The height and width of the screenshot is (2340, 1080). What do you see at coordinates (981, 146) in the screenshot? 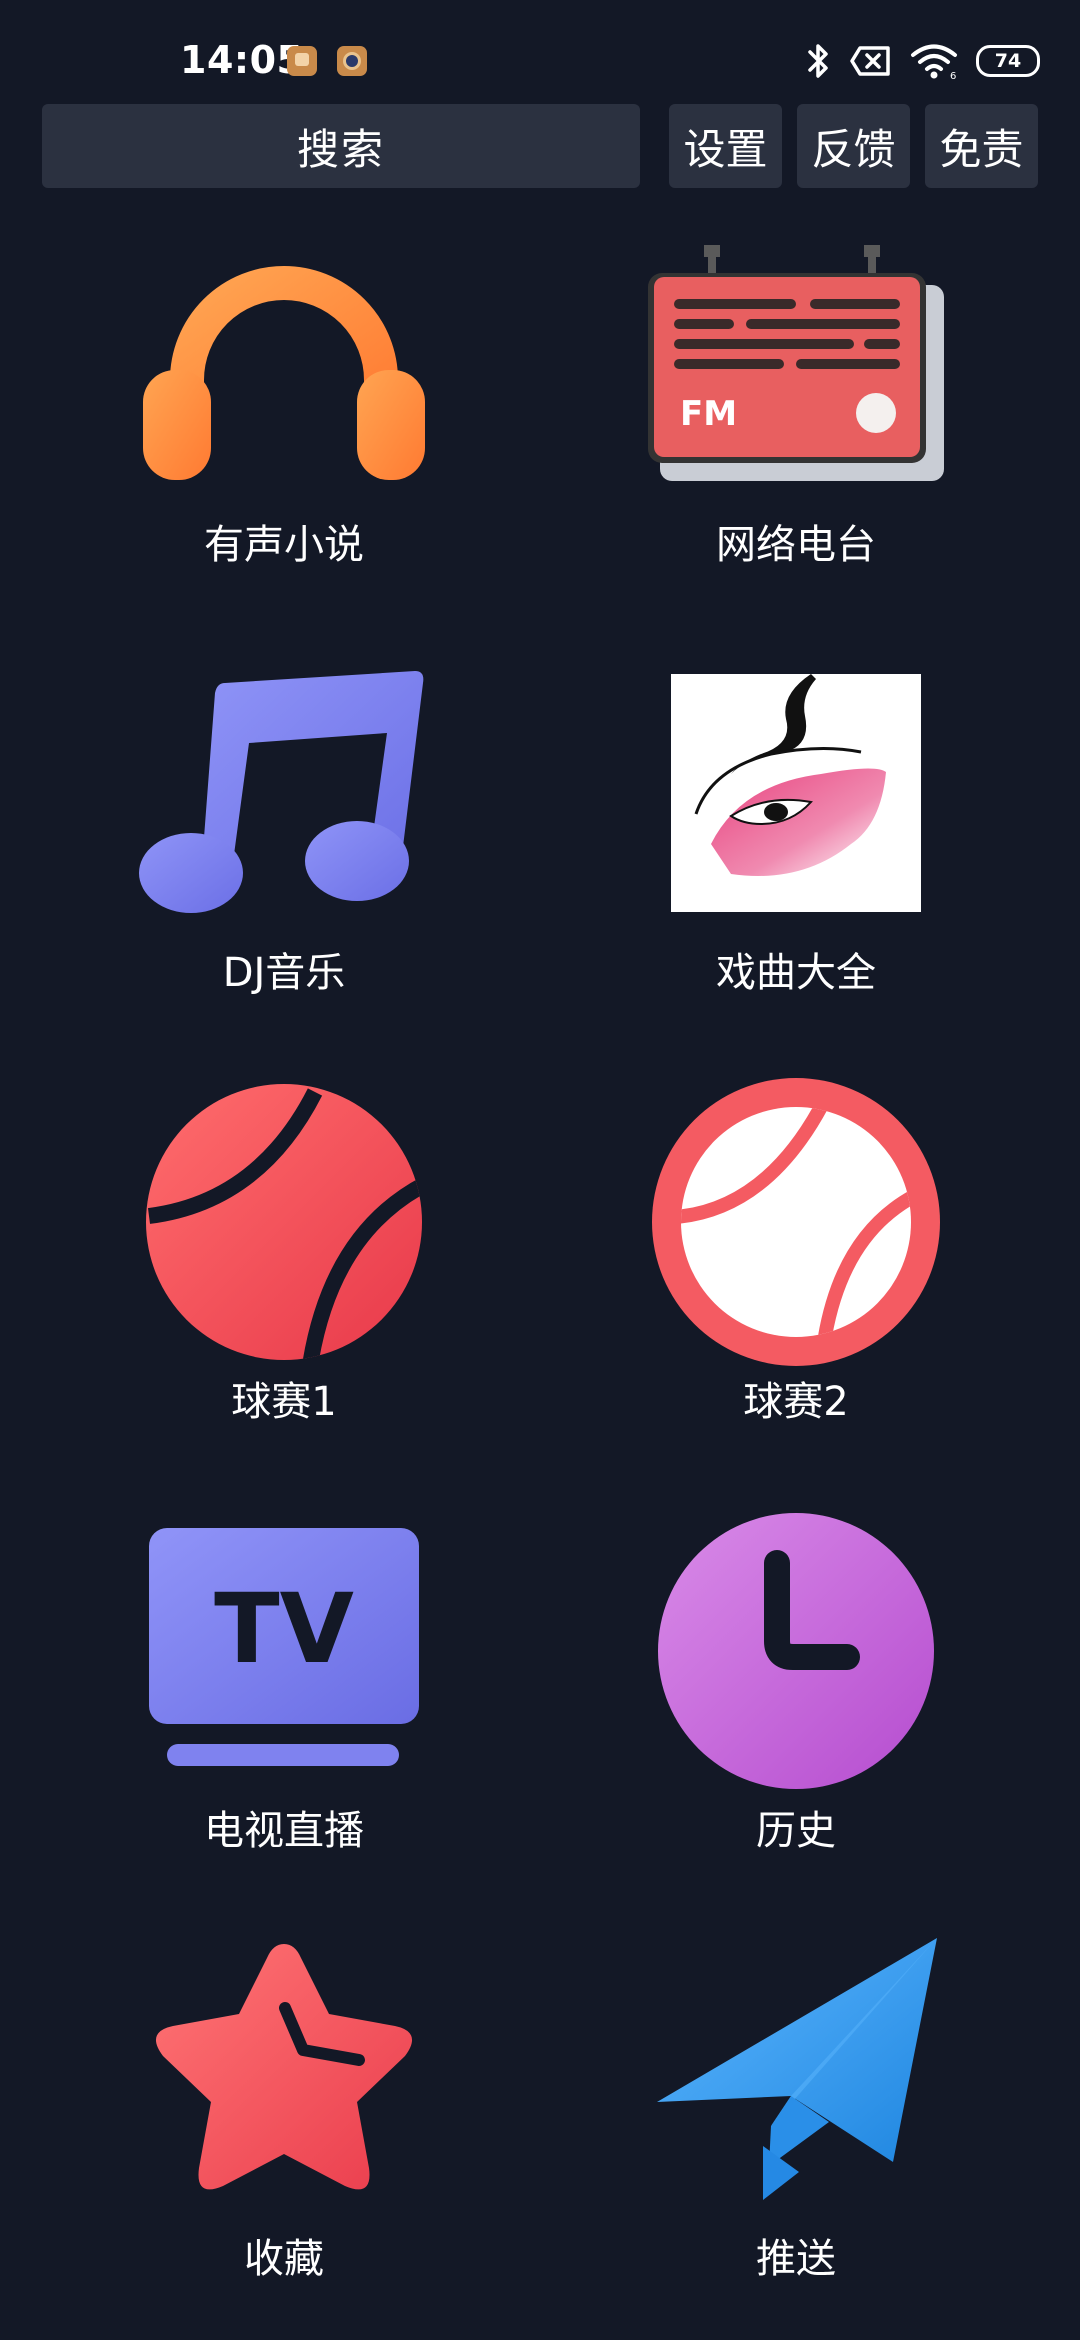
I see `disclaimer-button: 免责` at bounding box center [981, 146].